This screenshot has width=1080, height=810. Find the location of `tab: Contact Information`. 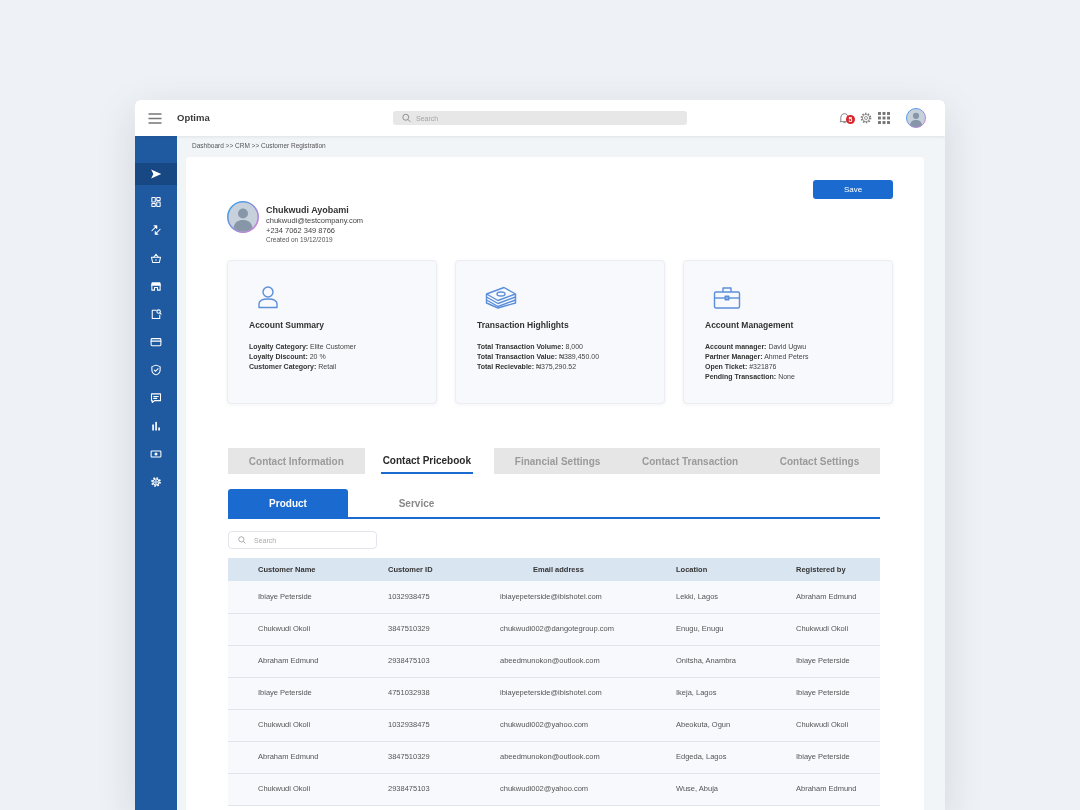

tab: Contact Information is located at coordinates (296, 461).